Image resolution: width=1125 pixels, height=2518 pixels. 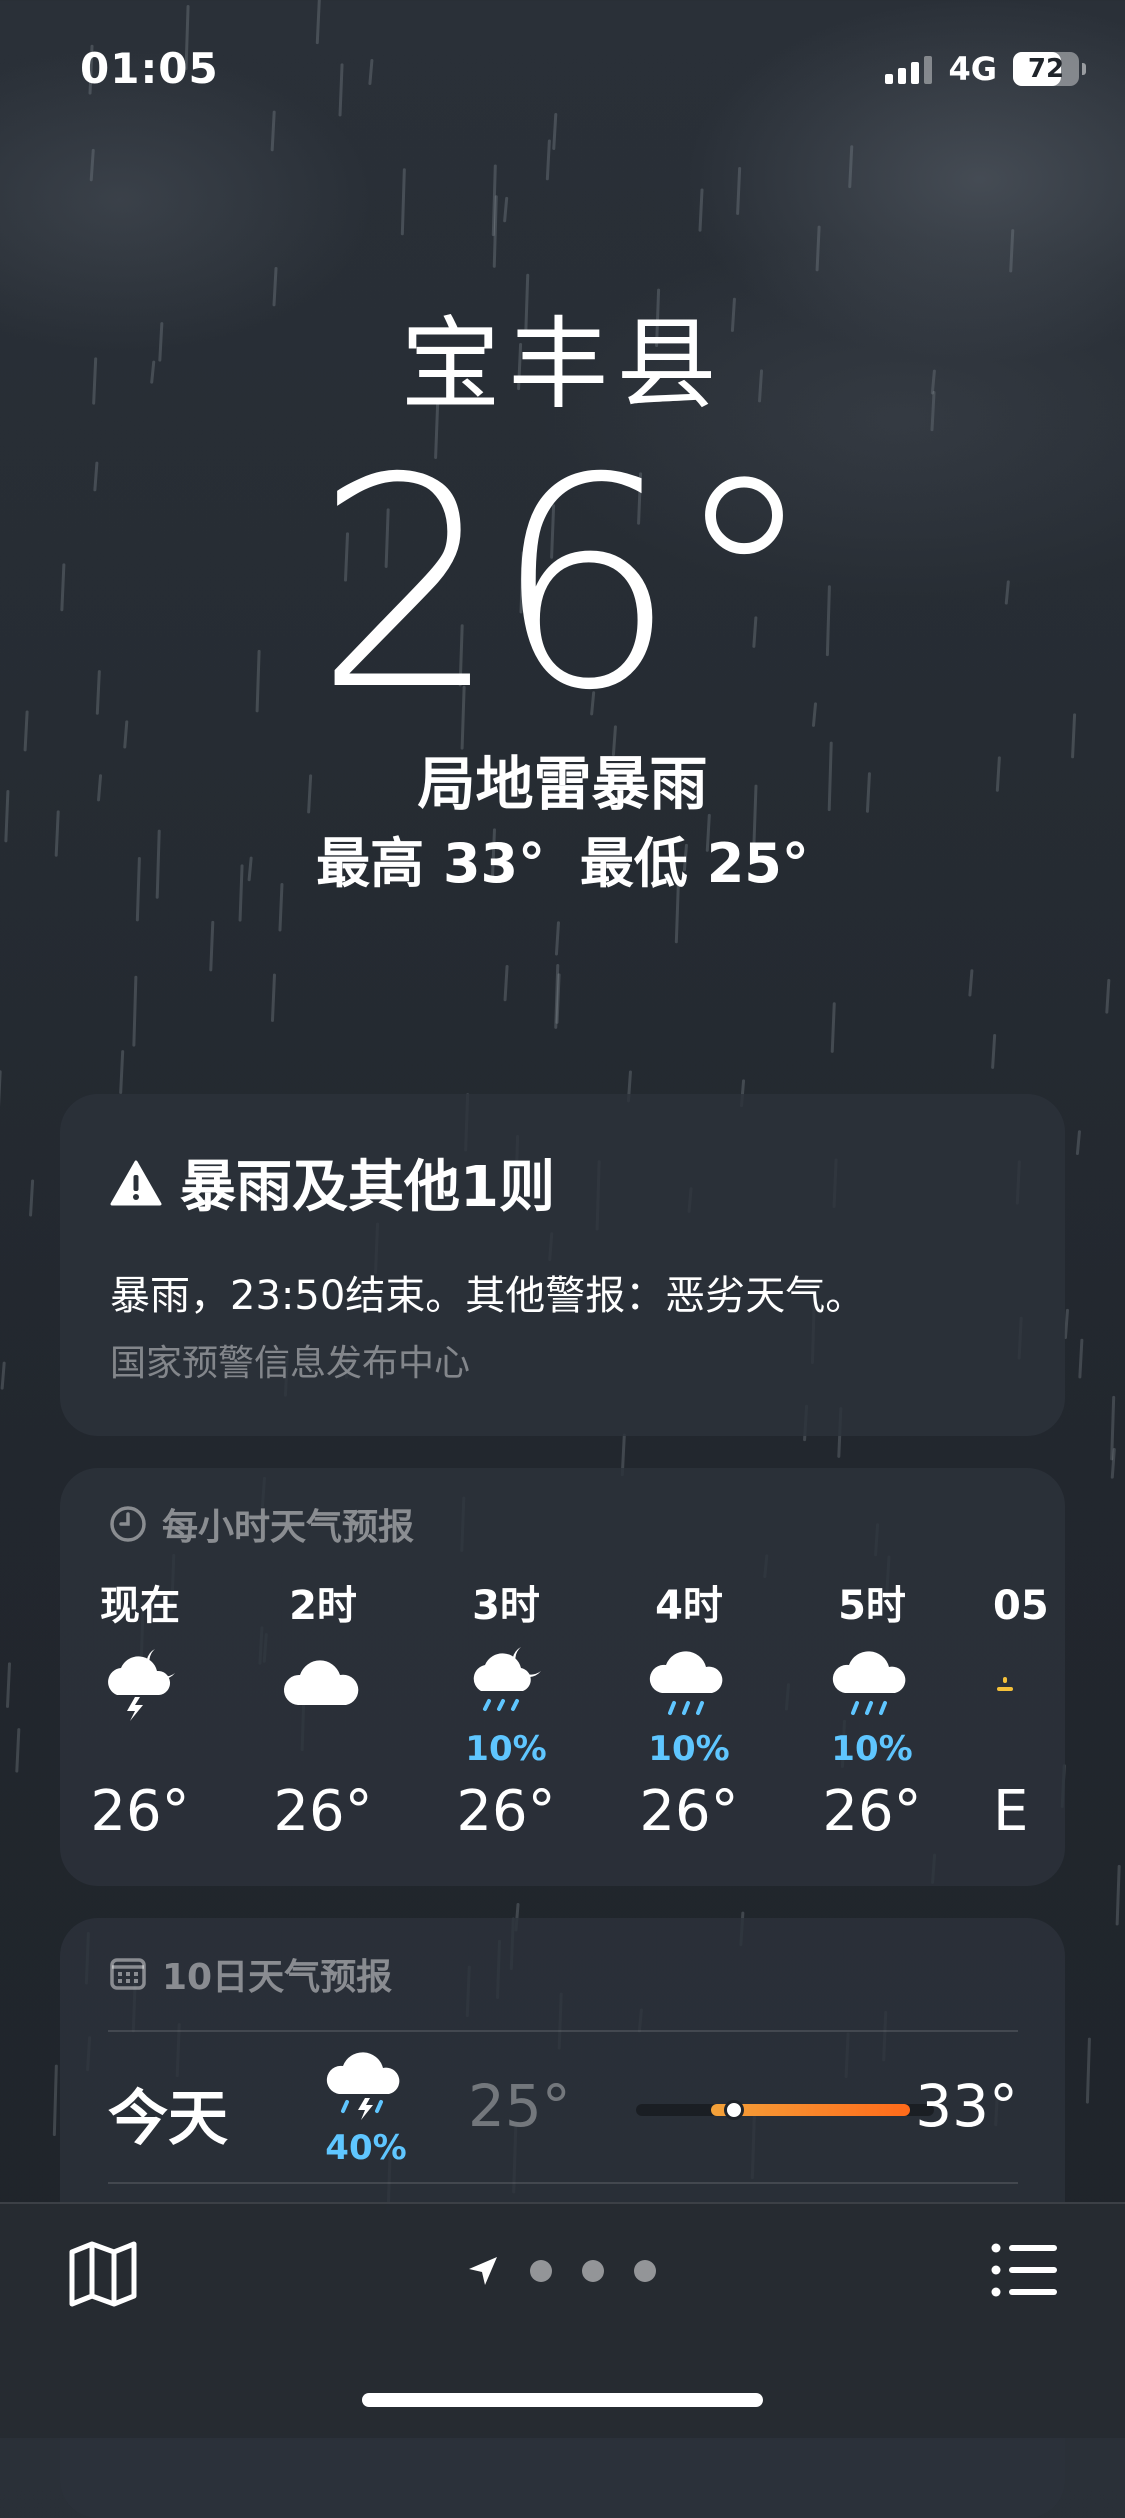 I want to click on hour-label: 3时, so click(x=506, y=1606).